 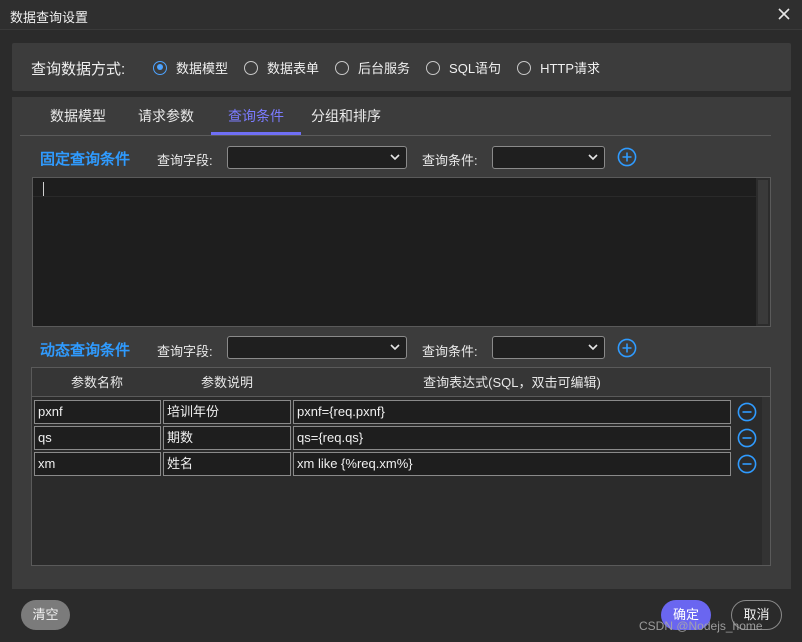 What do you see at coordinates (395, 118) in the screenshot?
I see `tab-bar: 数据模型 请求参数 查询条件 分组和排序` at bounding box center [395, 118].